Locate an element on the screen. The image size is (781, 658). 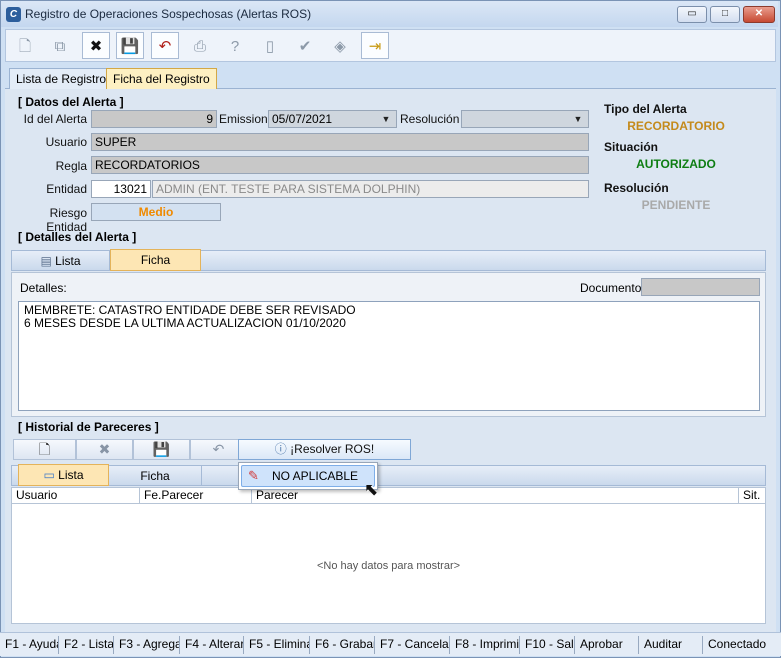
resolve-ros-button: ⓘ ¡Resolver ROS! is located at coordinates (324, 449).